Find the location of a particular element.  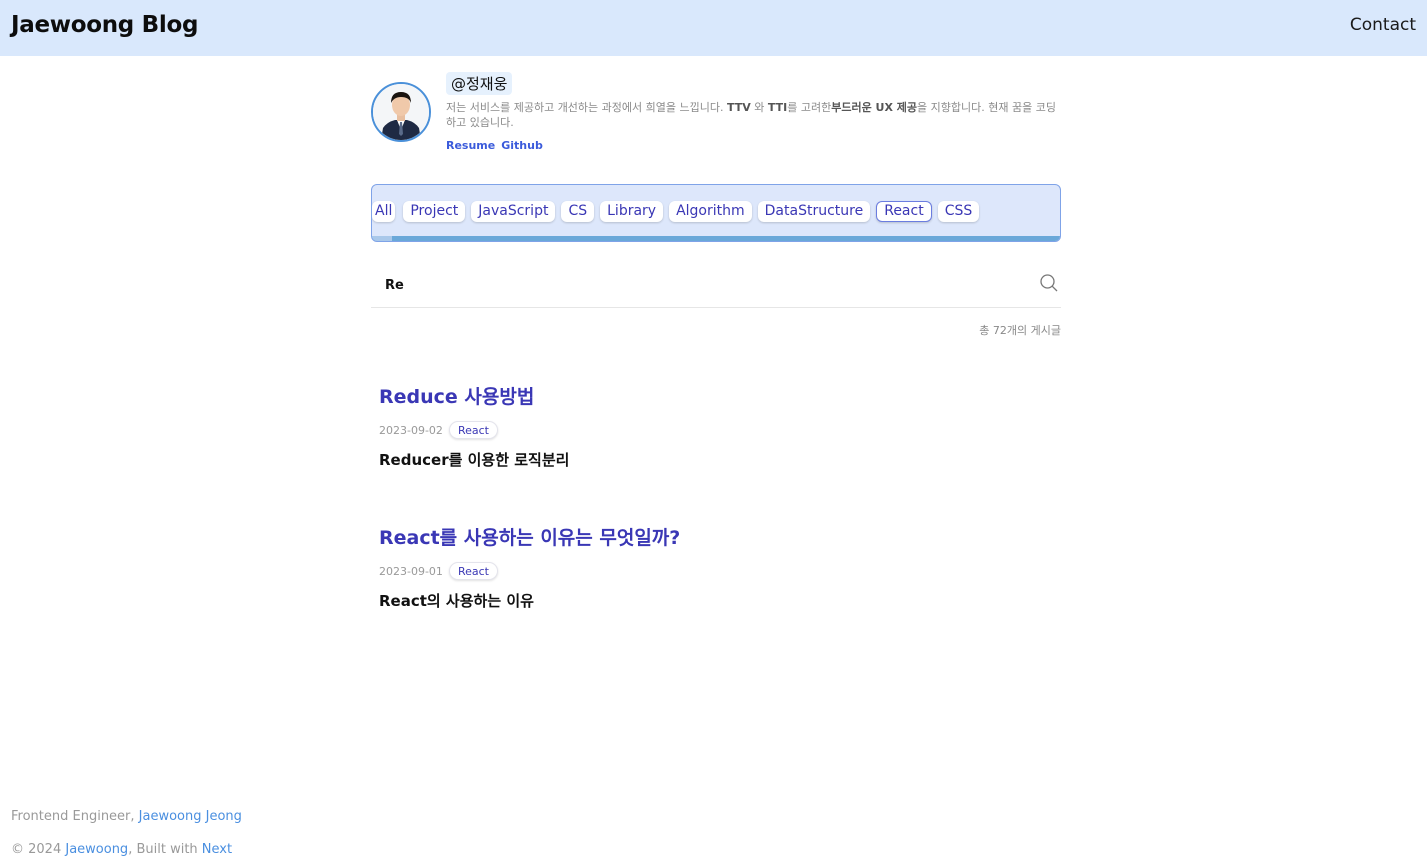

footer-copyright: © 2024 Jaewoong, Built with Next is located at coordinates (121, 849).